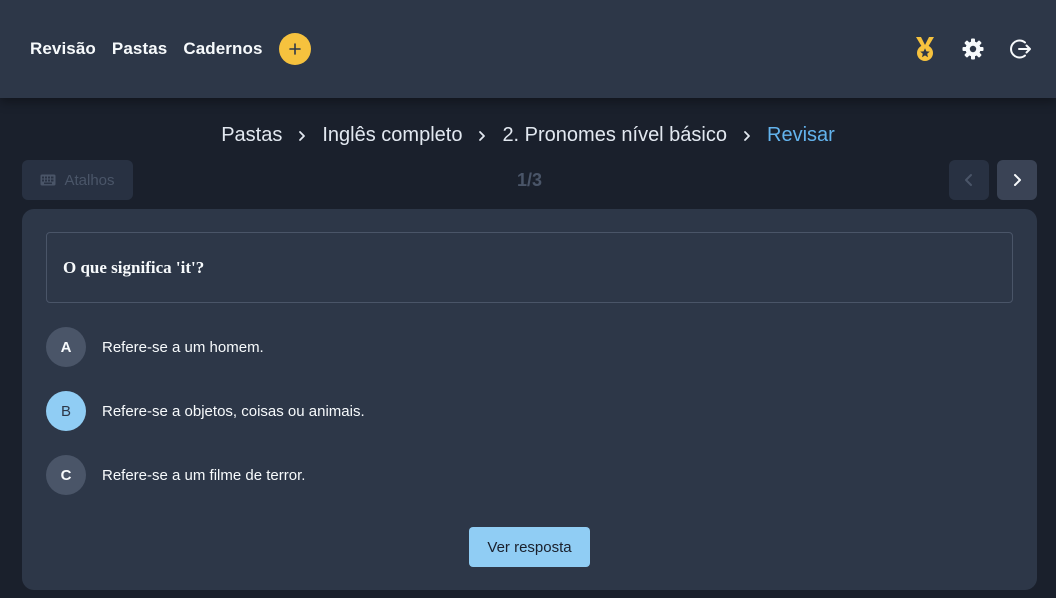 The height and width of the screenshot is (598, 1056). Describe the element at coordinates (614, 135) in the screenshot. I see `breadcrumb-item-pronomes: 2. Pronomes nível básico` at that location.